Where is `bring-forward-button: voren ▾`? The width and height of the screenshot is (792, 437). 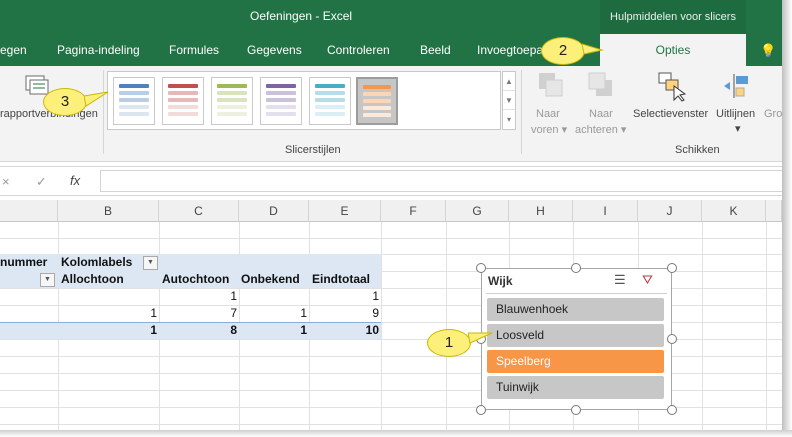 bring-forward-button: voren ▾ is located at coordinates (549, 129).